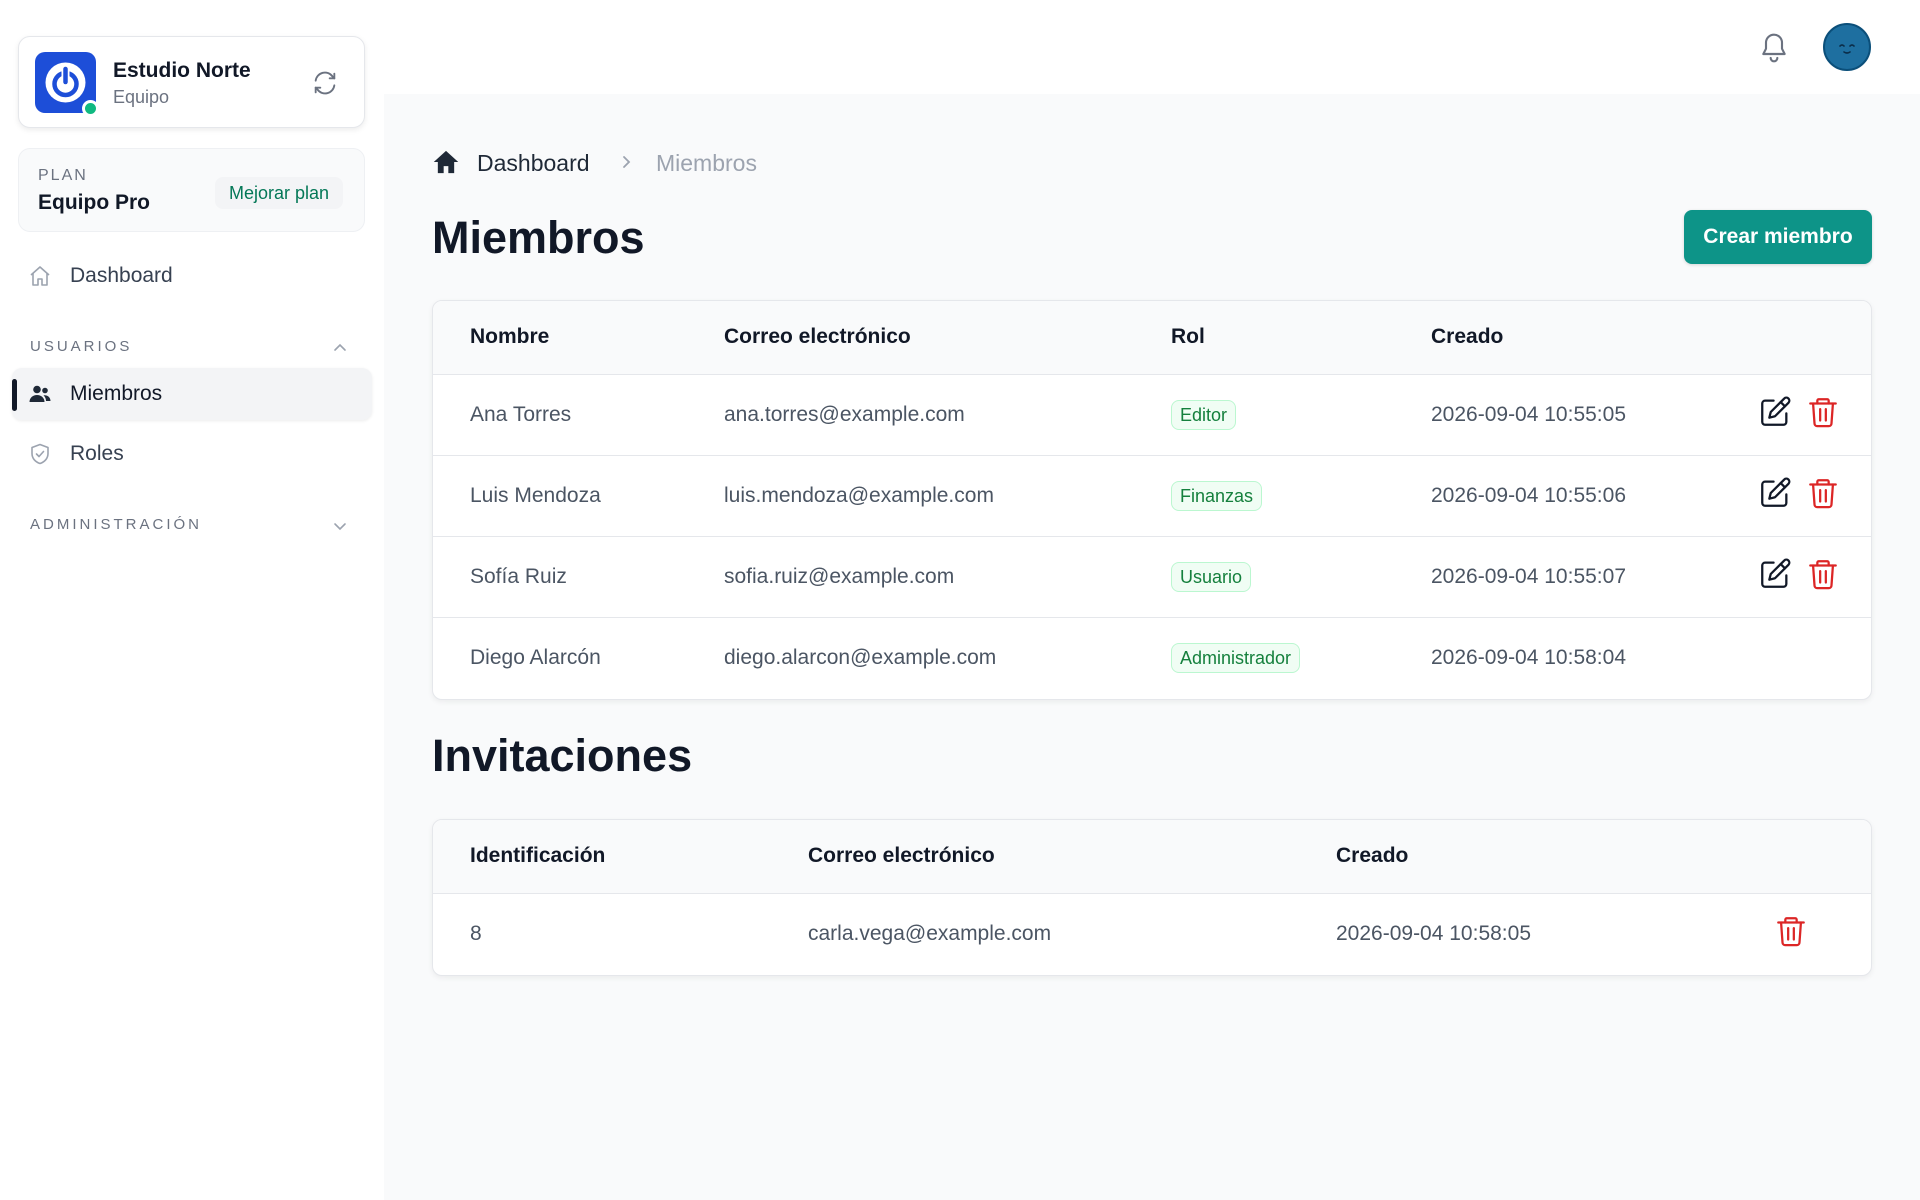  What do you see at coordinates (538, 855) in the screenshot?
I see `column-header-id: Identificación` at bounding box center [538, 855].